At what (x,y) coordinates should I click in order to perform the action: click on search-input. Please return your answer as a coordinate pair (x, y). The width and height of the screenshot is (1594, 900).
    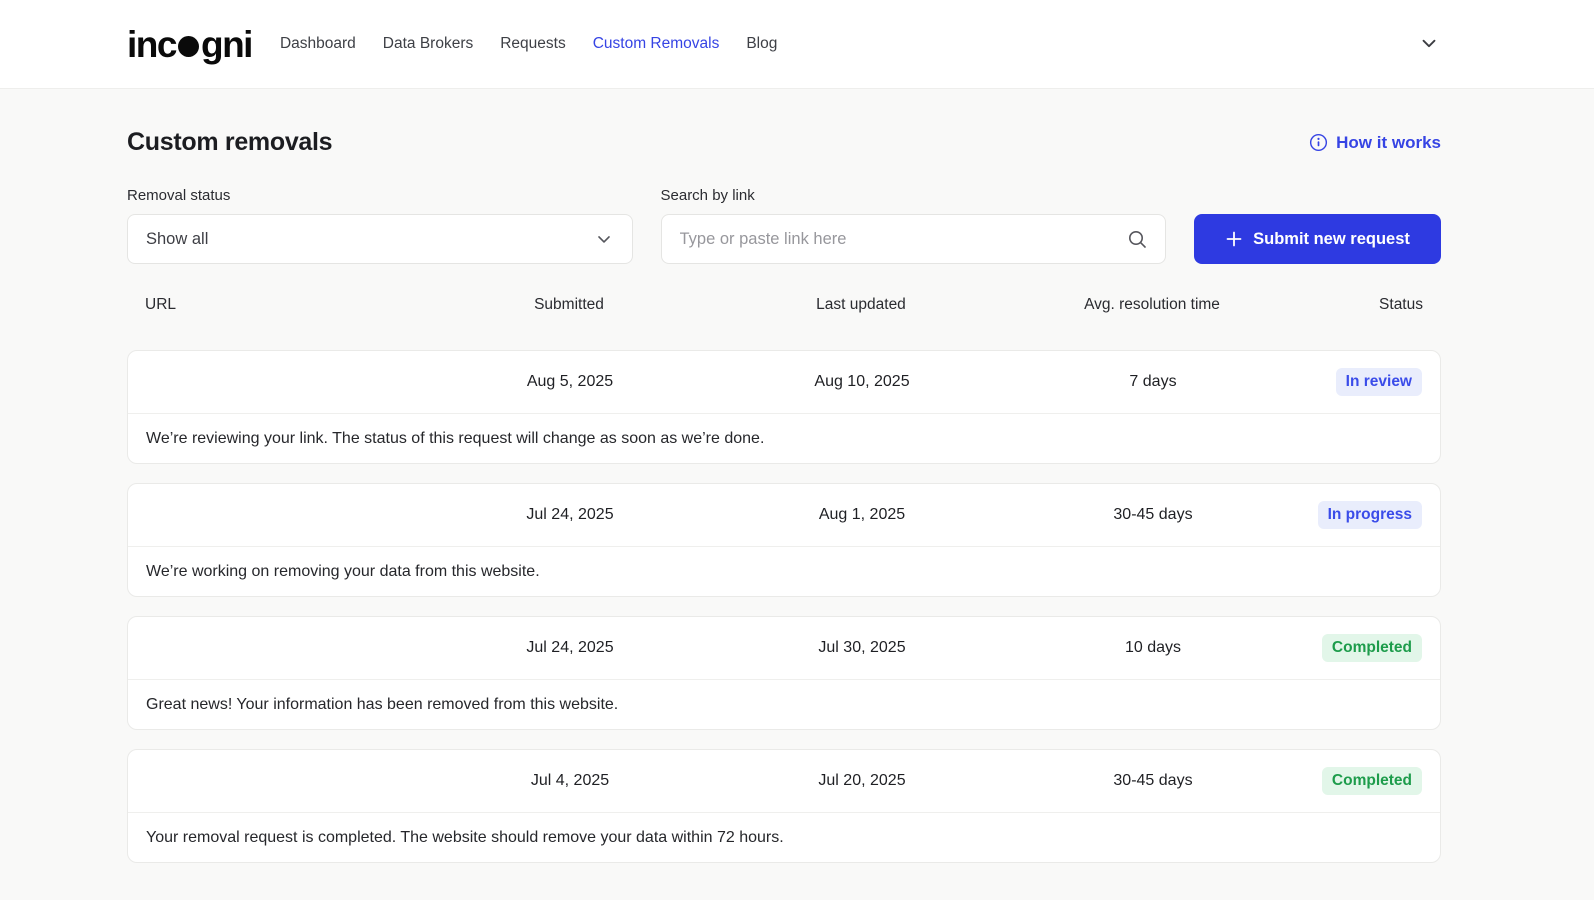
    Looking at the image, I should click on (903, 239).